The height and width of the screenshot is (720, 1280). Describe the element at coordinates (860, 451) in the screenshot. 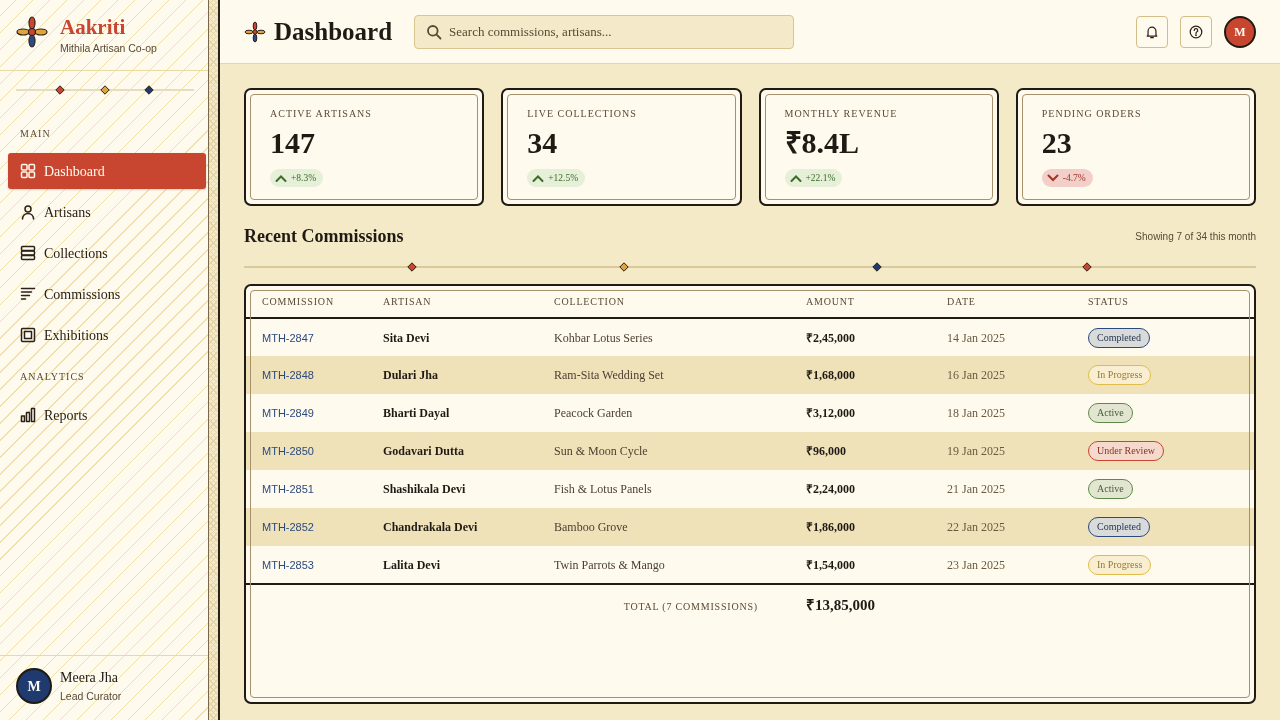

I see `table-cell: ₹96,000` at that location.